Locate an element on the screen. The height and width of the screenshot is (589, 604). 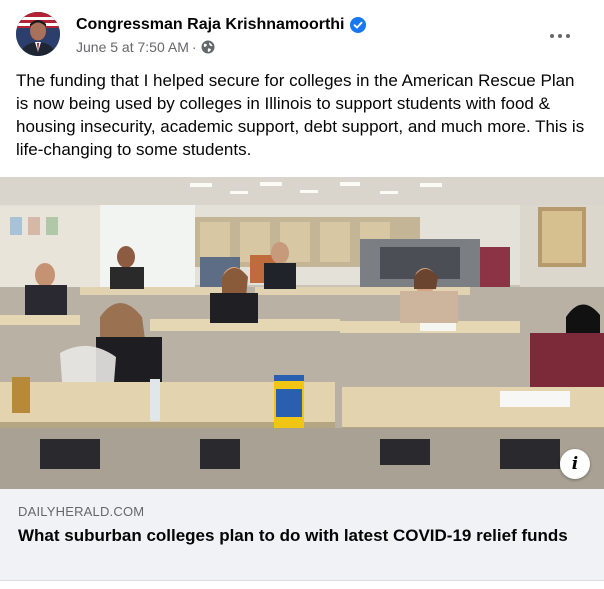
globe-icon is located at coordinates (208, 47).